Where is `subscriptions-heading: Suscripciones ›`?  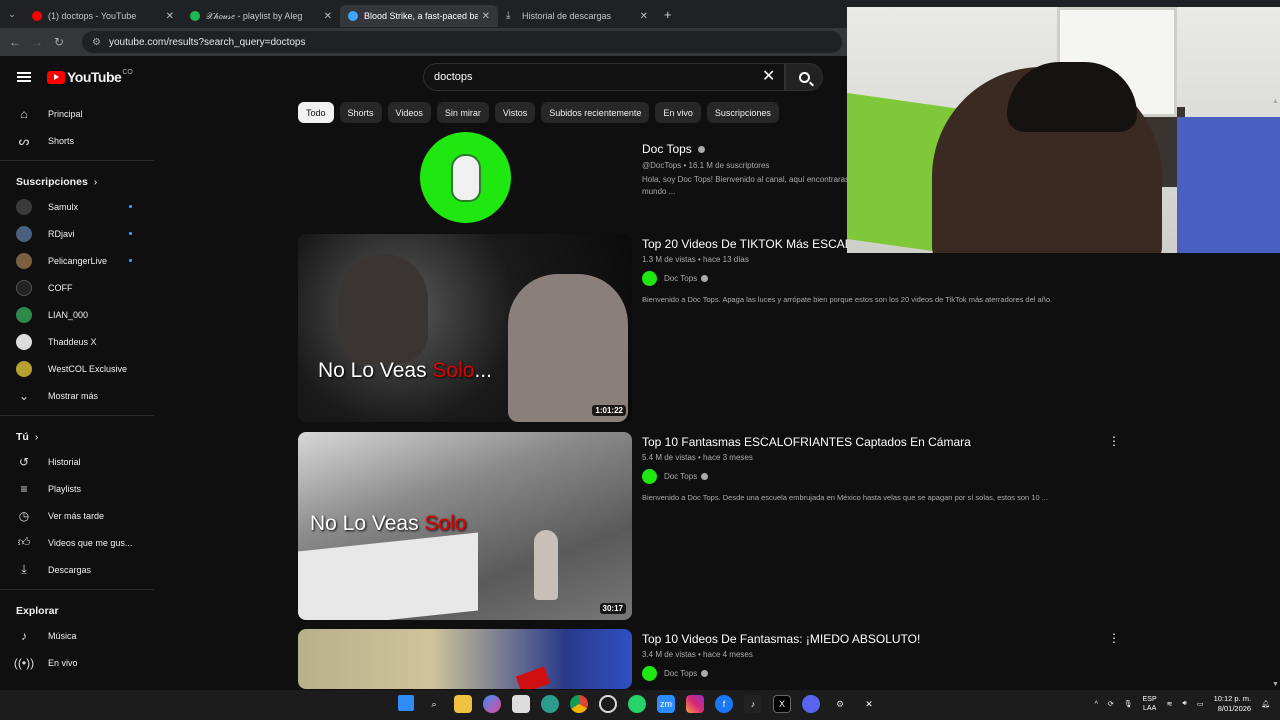
subscriptions-heading: Suscripciones › is located at coordinates (77, 180).